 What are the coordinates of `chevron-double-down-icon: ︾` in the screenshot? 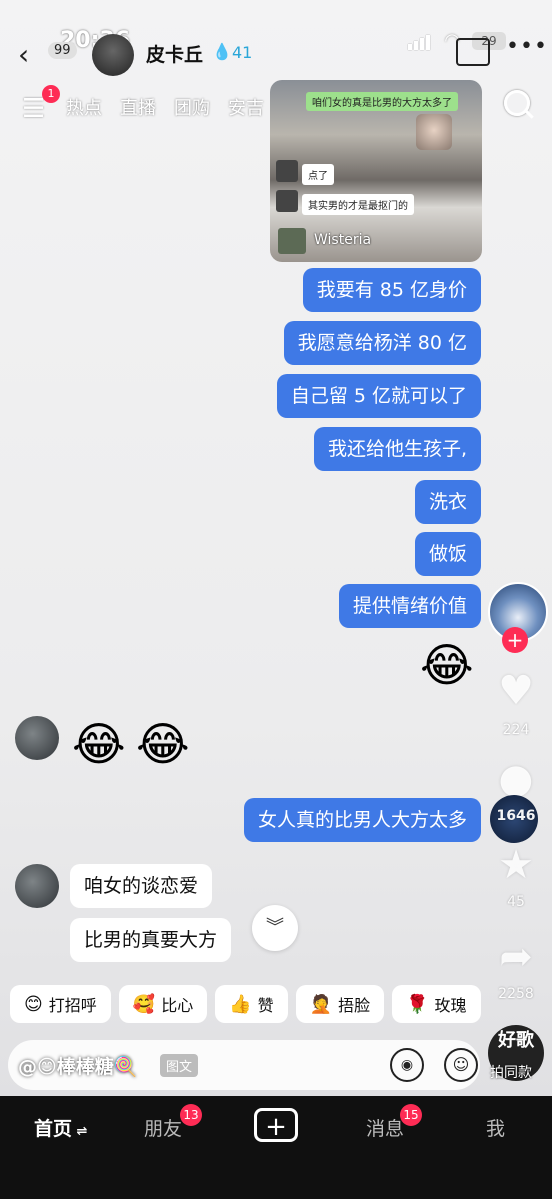 It's located at (275, 927).